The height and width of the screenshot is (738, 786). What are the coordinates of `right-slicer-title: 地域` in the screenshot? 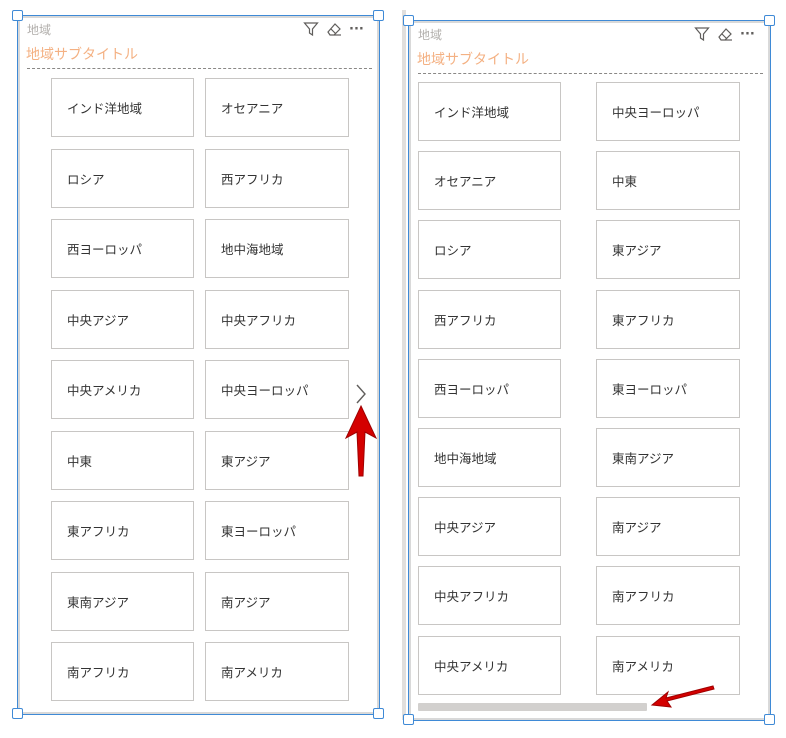 It's located at (430, 35).